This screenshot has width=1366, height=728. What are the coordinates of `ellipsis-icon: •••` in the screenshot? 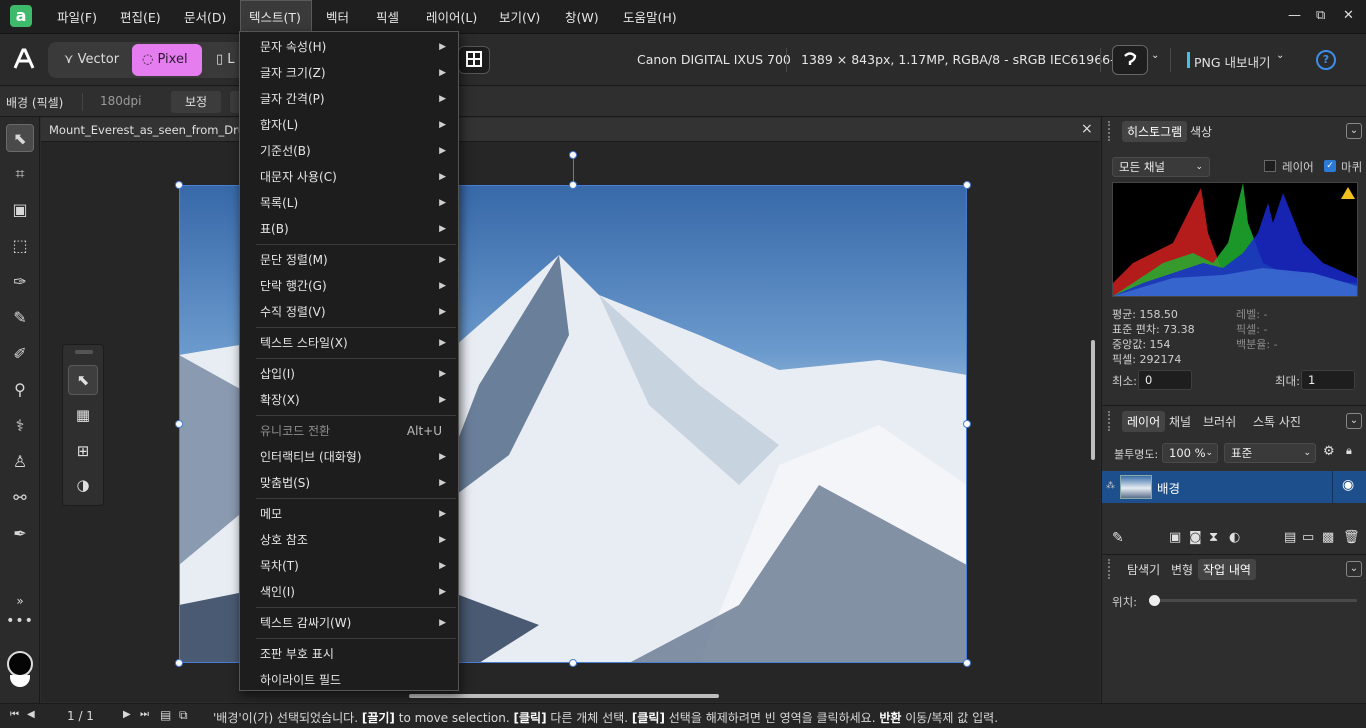 It's located at (20, 621).